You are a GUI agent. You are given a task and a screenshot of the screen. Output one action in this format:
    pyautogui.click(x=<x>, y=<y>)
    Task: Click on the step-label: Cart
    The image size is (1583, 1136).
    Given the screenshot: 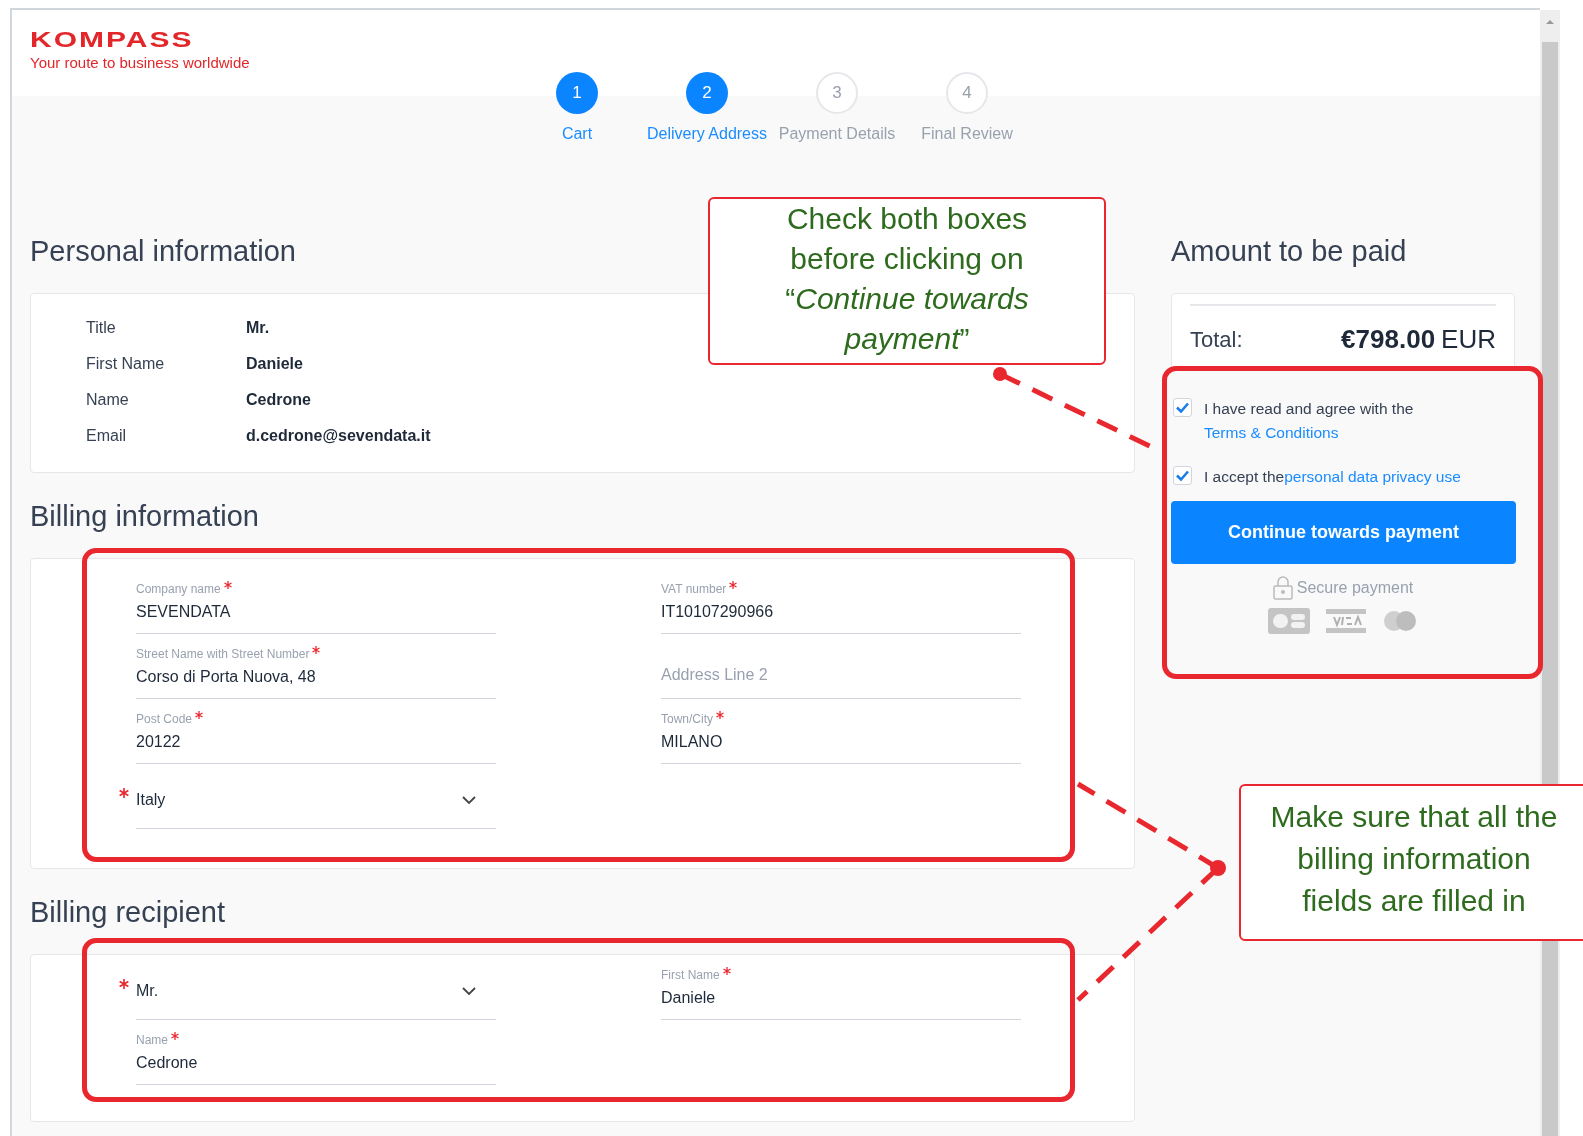 What is the action you would take?
    pyautogui.click(x=577, y=134)
    